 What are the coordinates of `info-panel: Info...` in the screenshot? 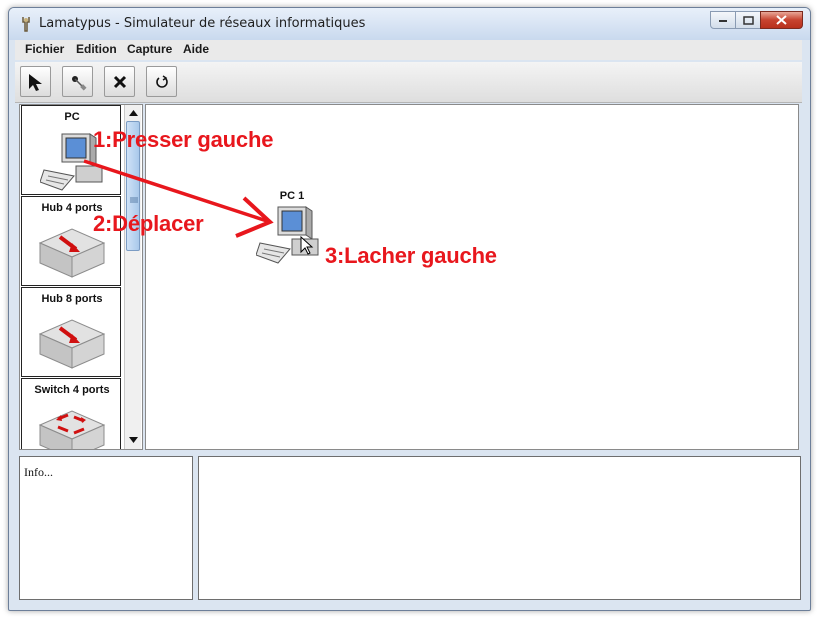 It's located at (106, 528).